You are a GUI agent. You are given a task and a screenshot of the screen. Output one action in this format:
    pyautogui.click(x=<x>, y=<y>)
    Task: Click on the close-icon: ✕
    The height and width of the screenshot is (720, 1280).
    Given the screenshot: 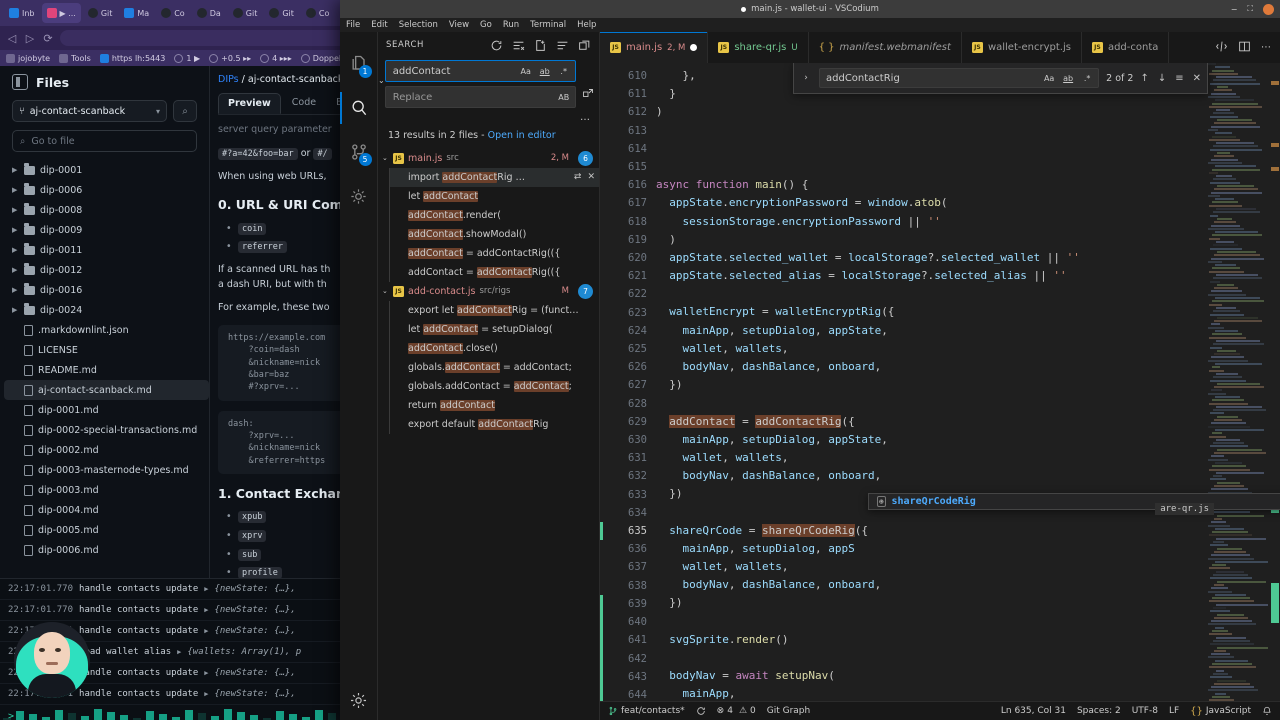 What is the action you would take?
    pyautogui.click(x=1197, y=78)
    